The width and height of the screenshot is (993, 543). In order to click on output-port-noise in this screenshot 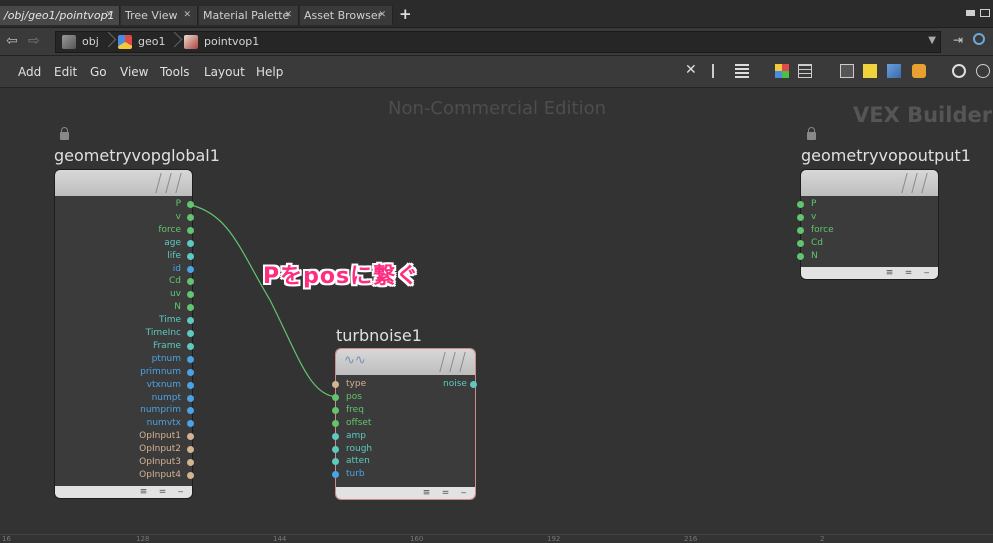, I will do `click(473, 384)`.